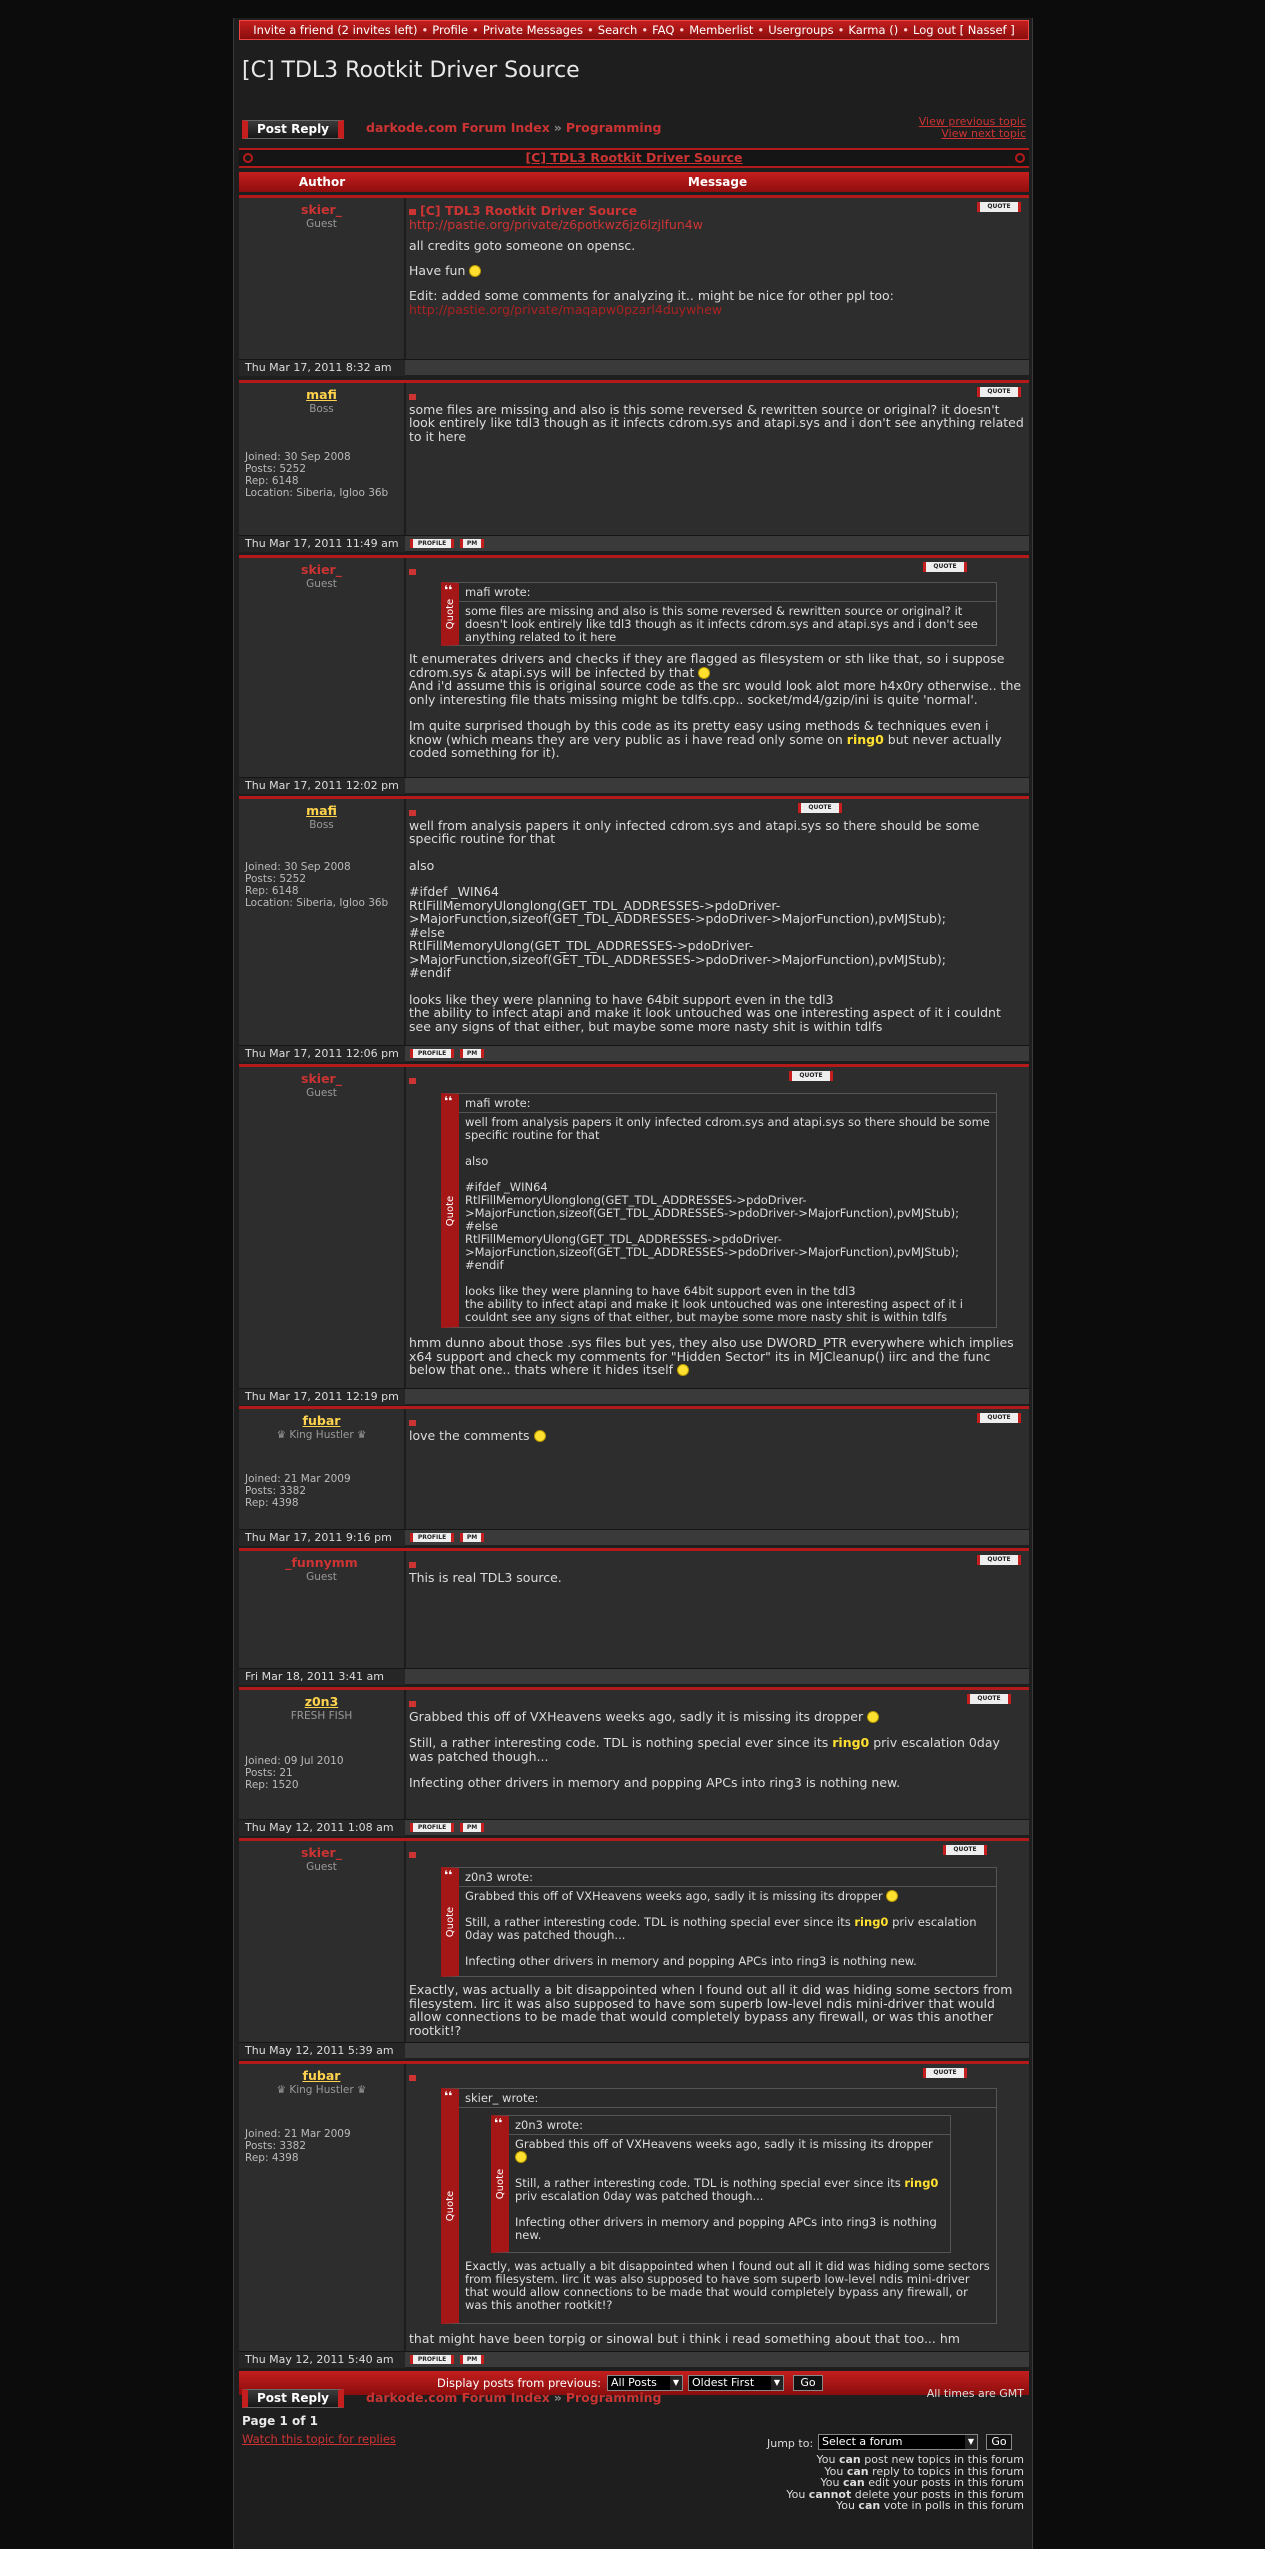 The height and width of the screenshot is (2549, 1265). What do you see at coordinates (335, 30) in the screenshot?
I see `nav-invite: Invite a friend (2 invites left)` at bounding box center [335, 30].